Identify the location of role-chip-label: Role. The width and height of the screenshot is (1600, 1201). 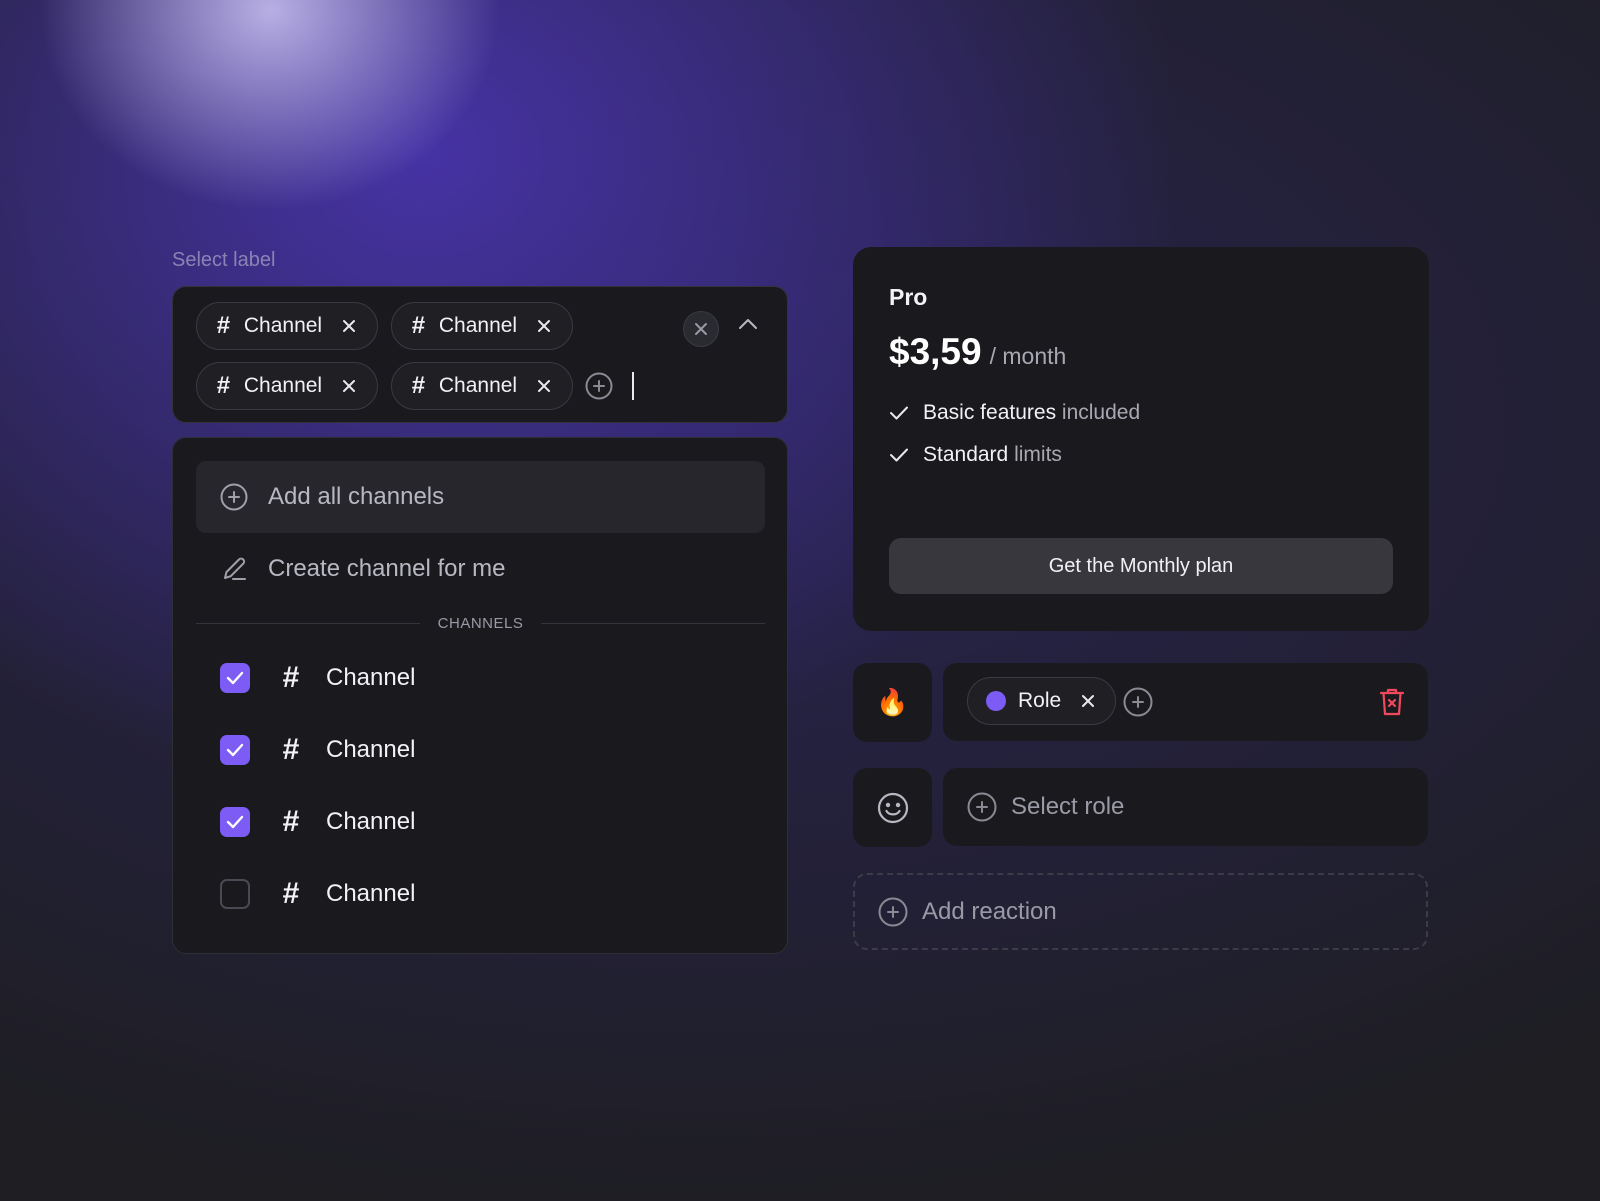
(1040, 700).